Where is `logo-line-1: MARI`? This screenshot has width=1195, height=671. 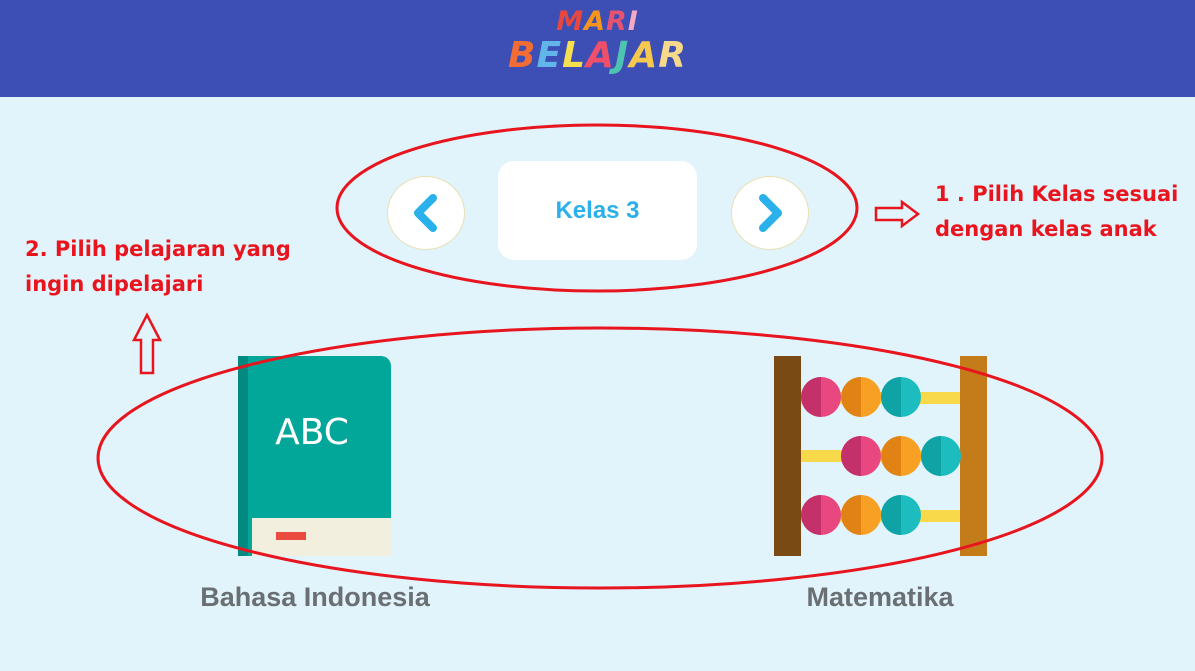 logo-line-1: MARI is located at coordinates (597, 21).